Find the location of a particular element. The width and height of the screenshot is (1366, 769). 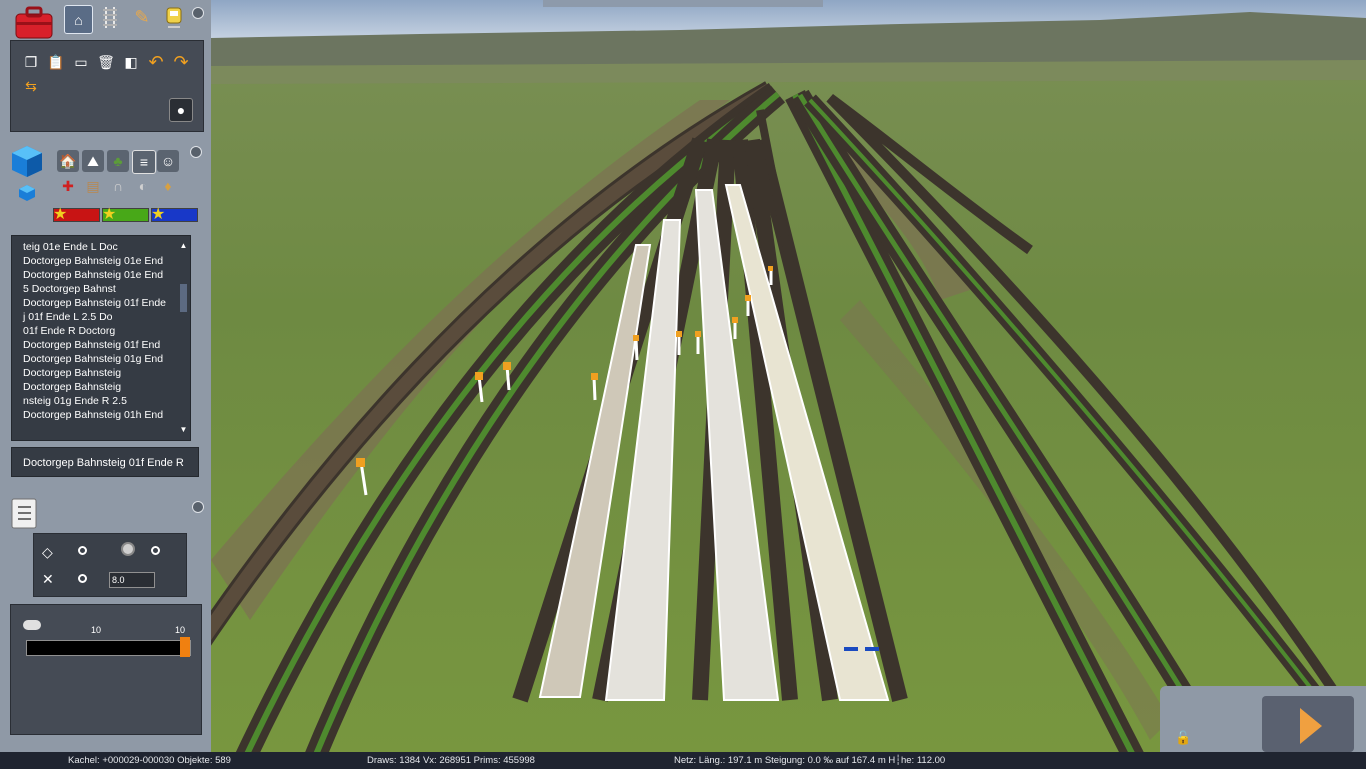

list-item: teig 01e Ende L Doc is located at coordinates (101, 247).